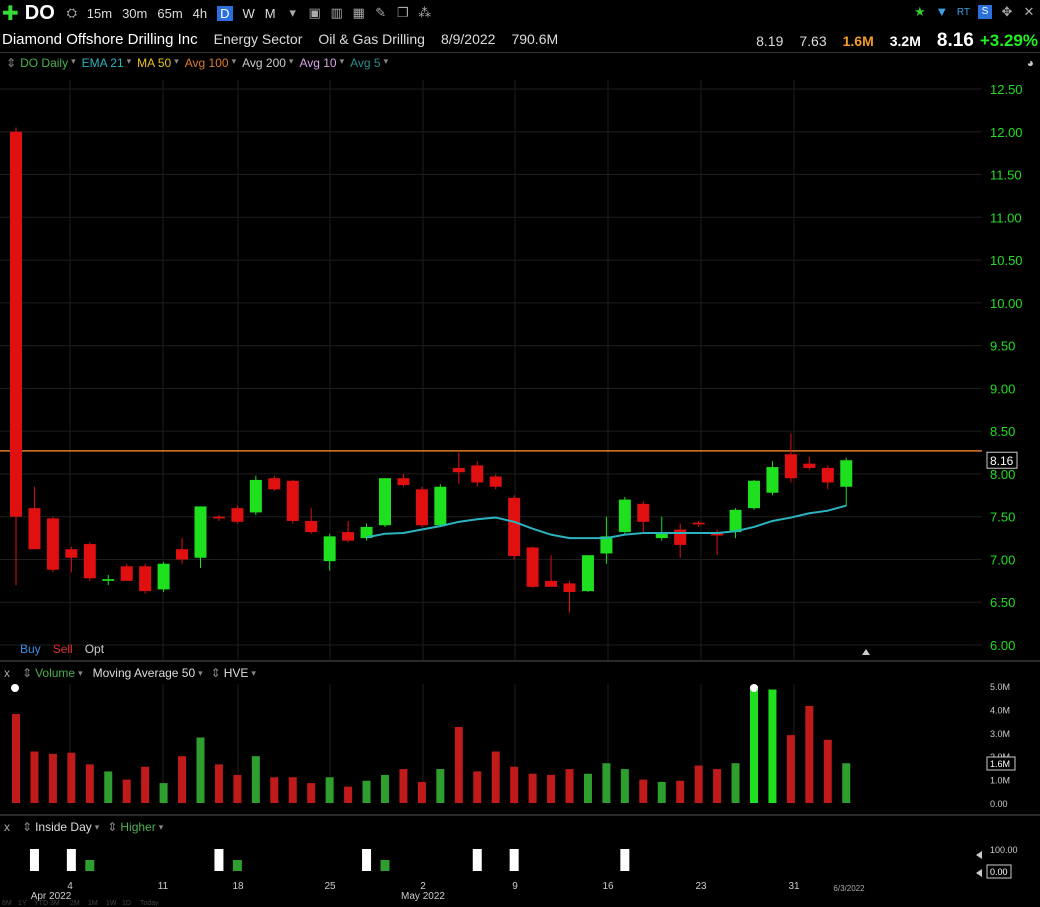 The width and height of the screenshot is (1040, 907). What do you see at coordinates (1006, 303) in the screenshot?
I see `price-tick-label: 10.00` at bounding box center [1006, 303].